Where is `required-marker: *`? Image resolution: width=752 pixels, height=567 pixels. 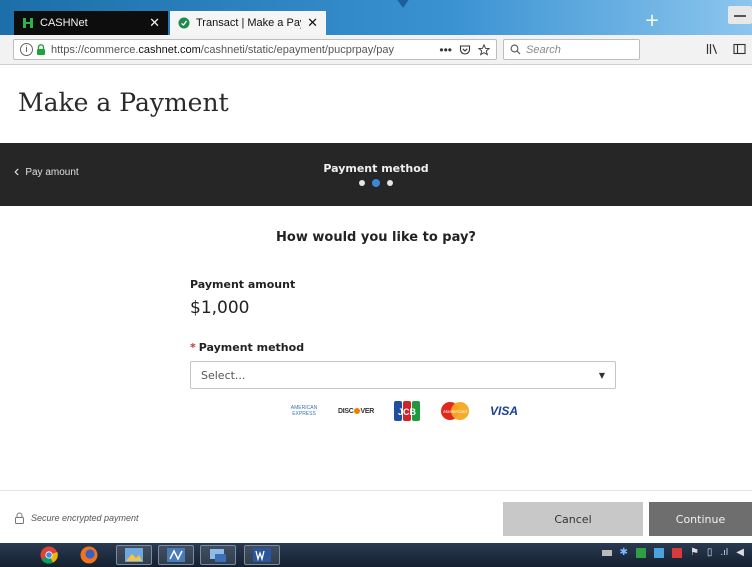
required-marker: * is located at coordinates (193, 347).